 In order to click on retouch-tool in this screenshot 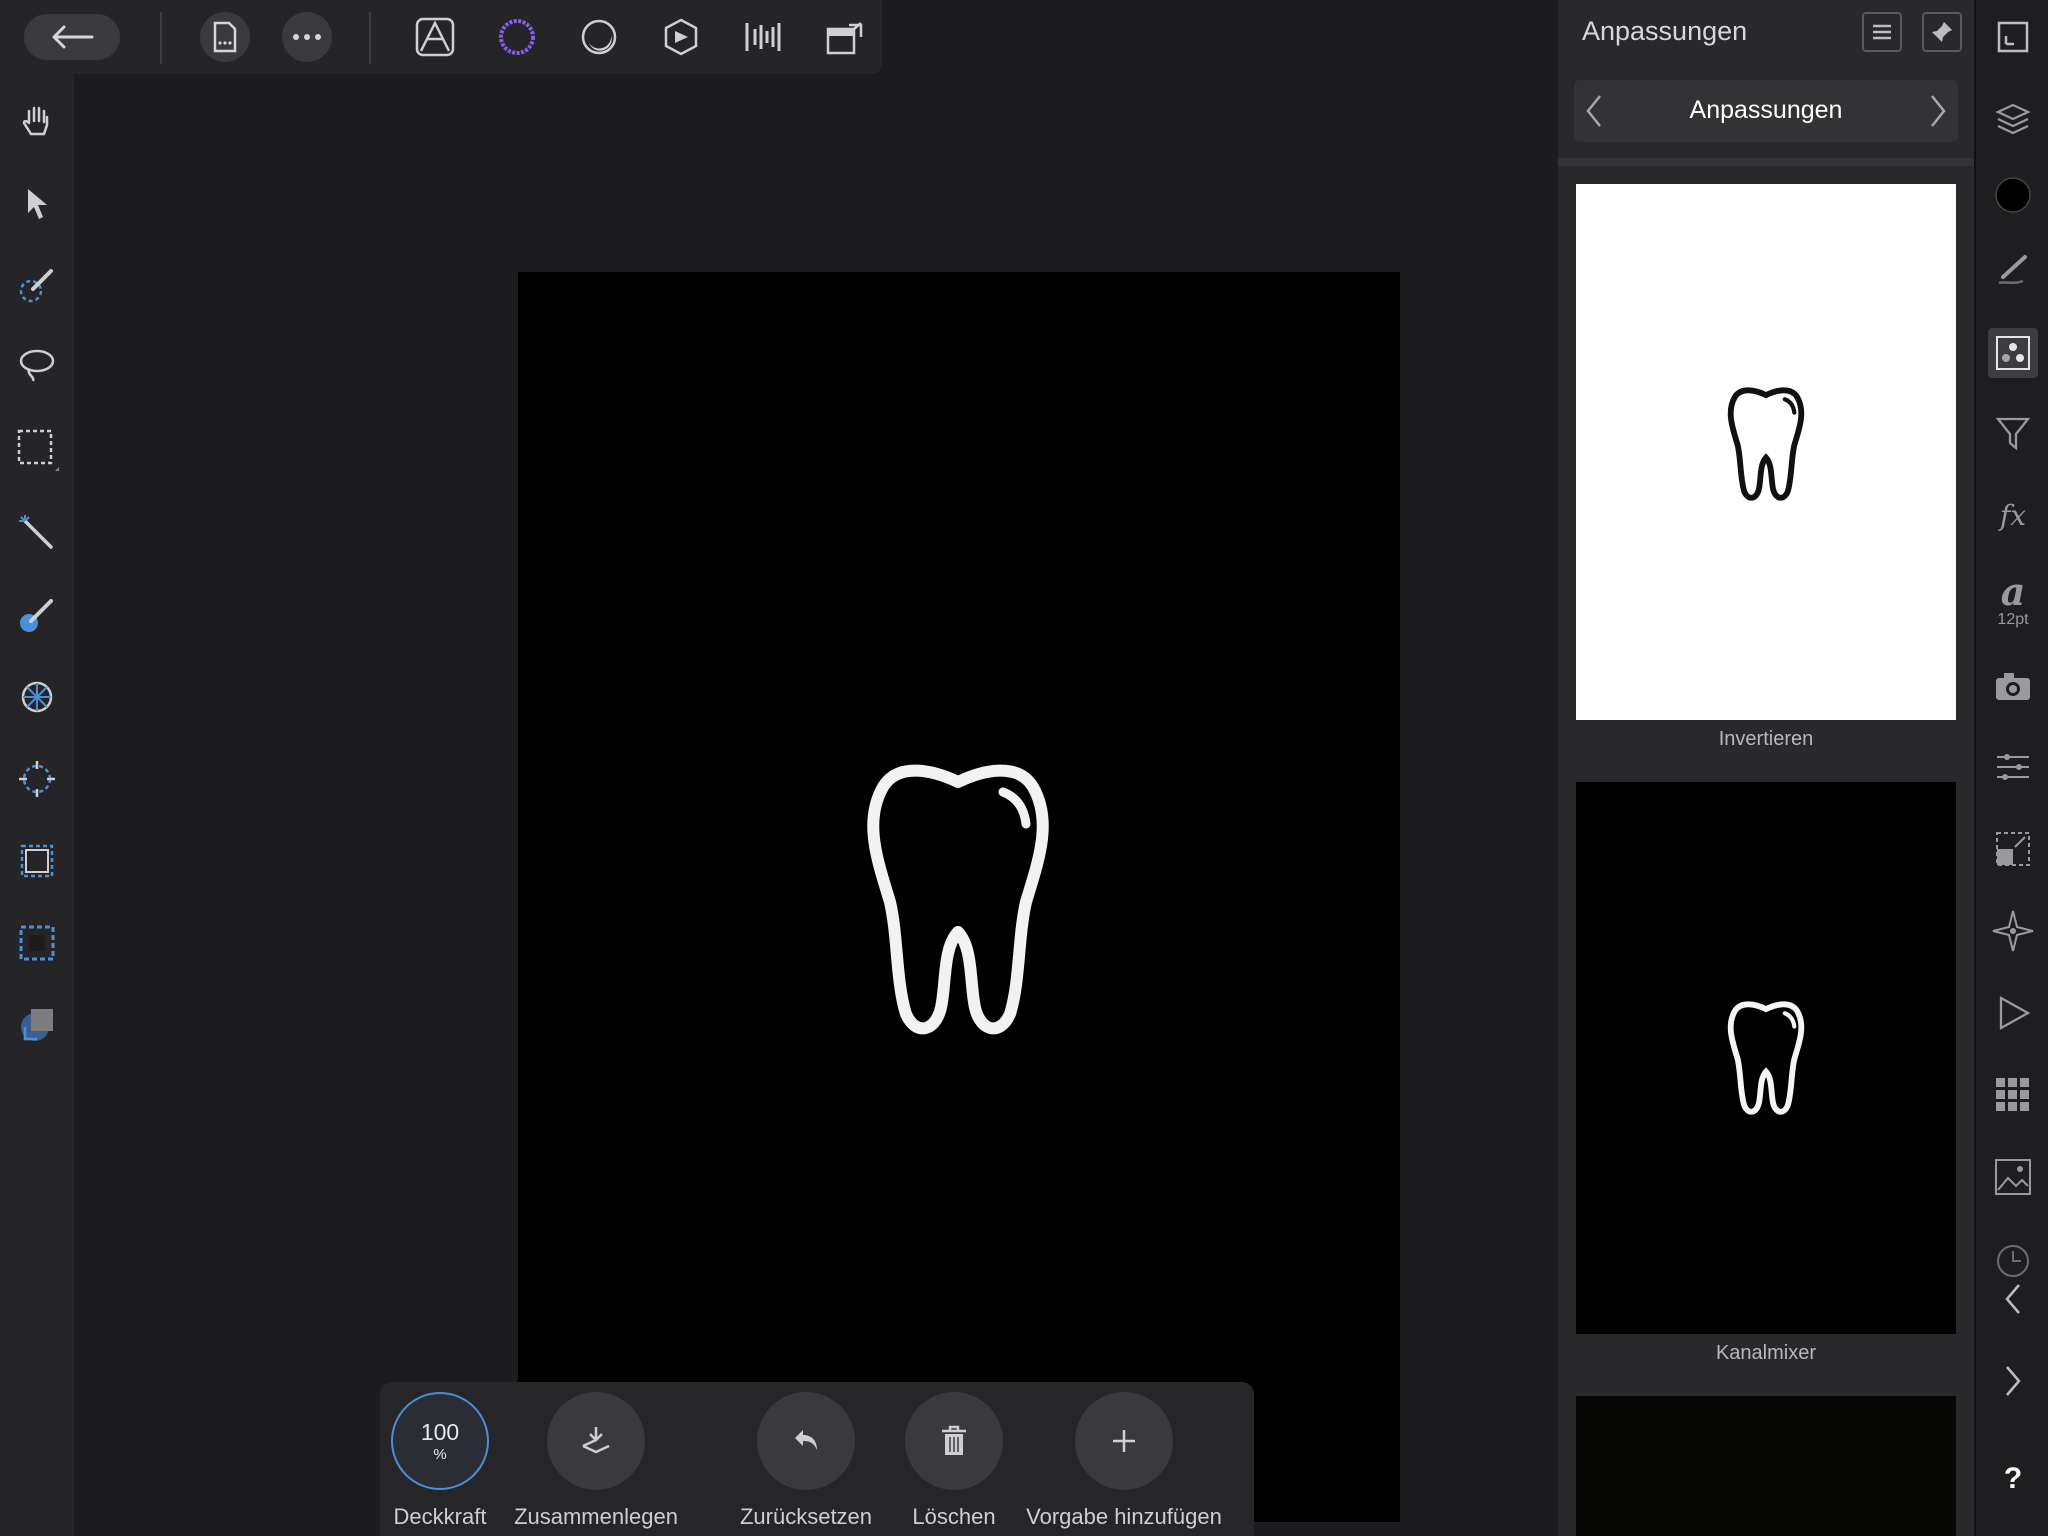, I will do `click(37, 697)`.